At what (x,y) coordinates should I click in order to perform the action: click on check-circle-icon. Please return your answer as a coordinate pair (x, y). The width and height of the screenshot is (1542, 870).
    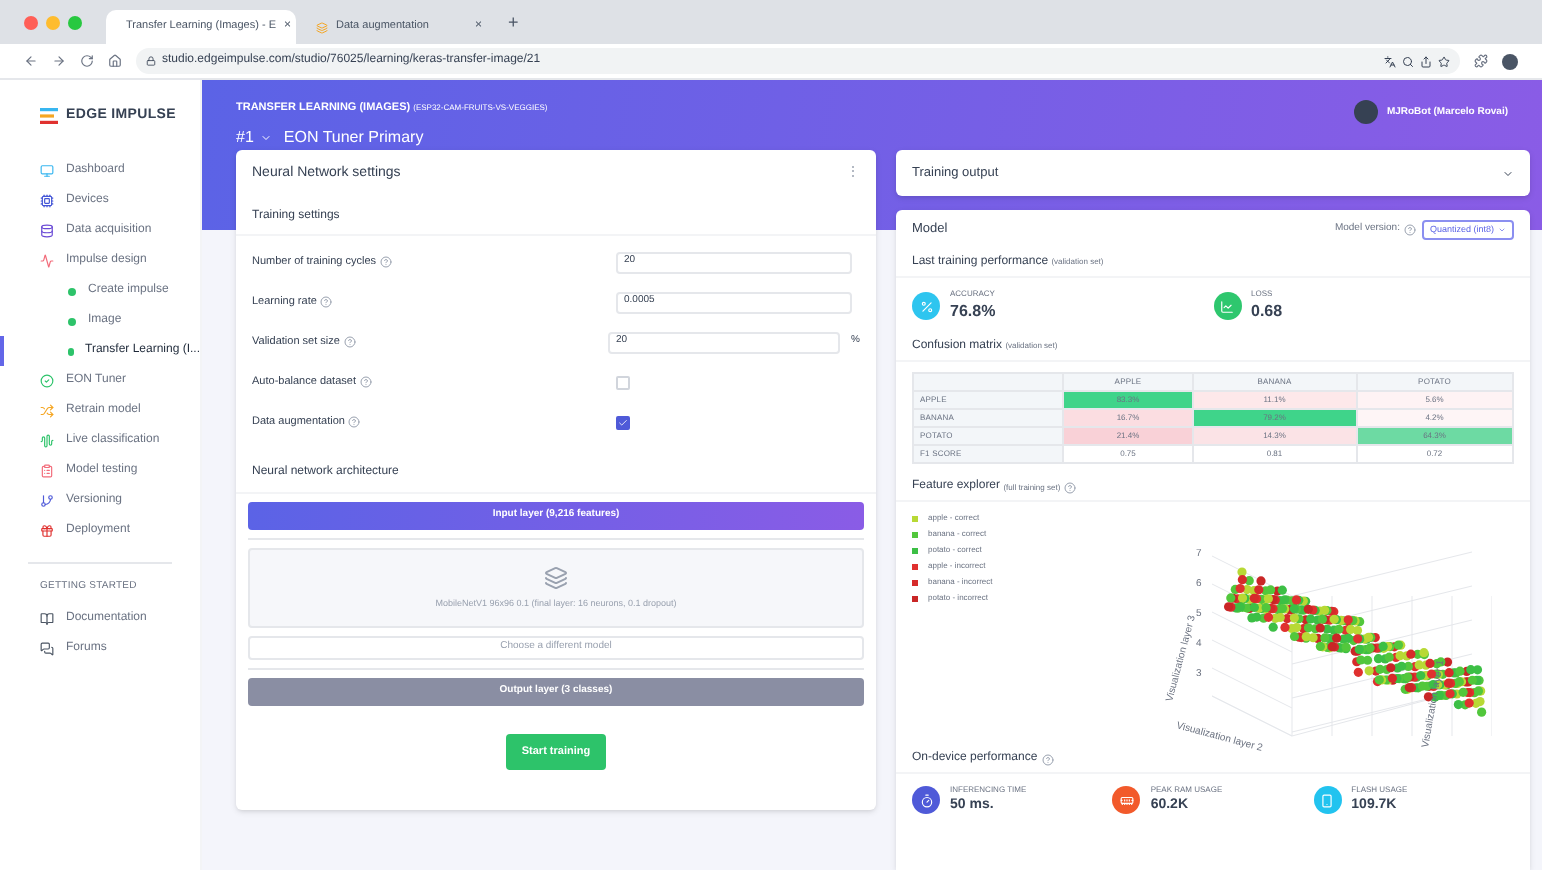
    Looking at the image, I should click on (47, 381).